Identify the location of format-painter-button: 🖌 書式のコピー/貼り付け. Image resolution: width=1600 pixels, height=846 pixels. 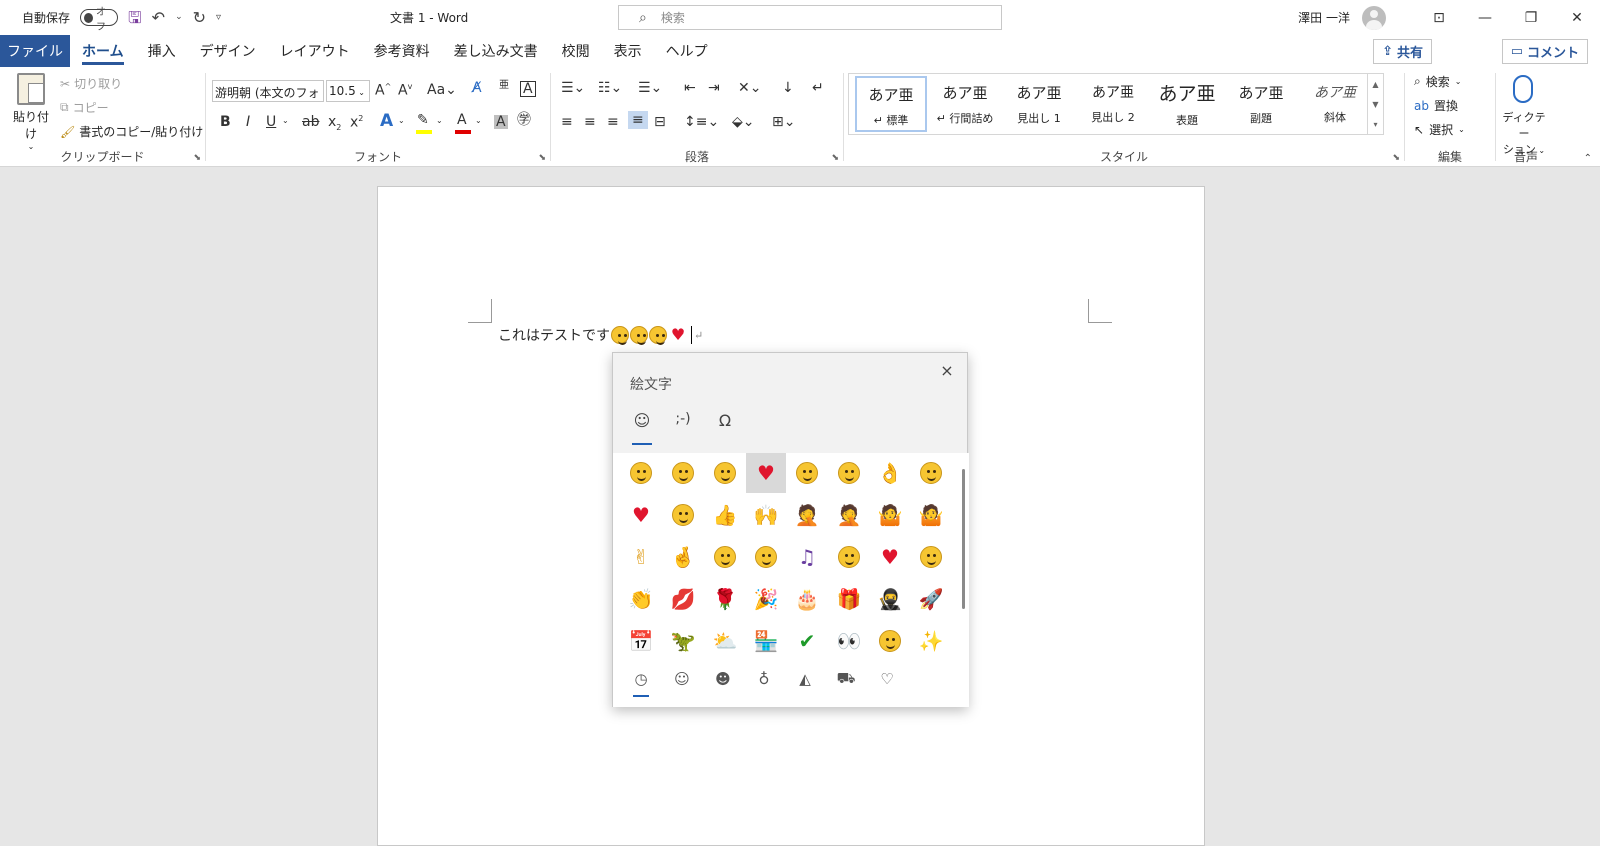
(131, 131).